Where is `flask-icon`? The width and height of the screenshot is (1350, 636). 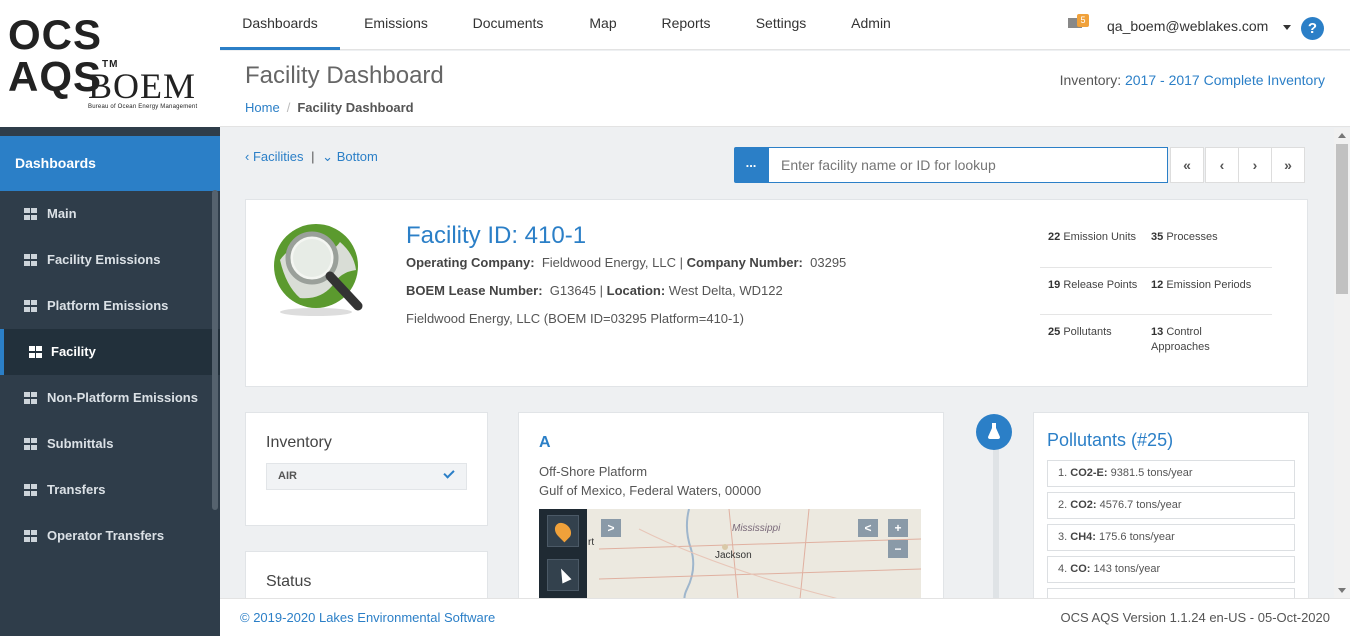 flask-icon is located at coordinates (994, 432).